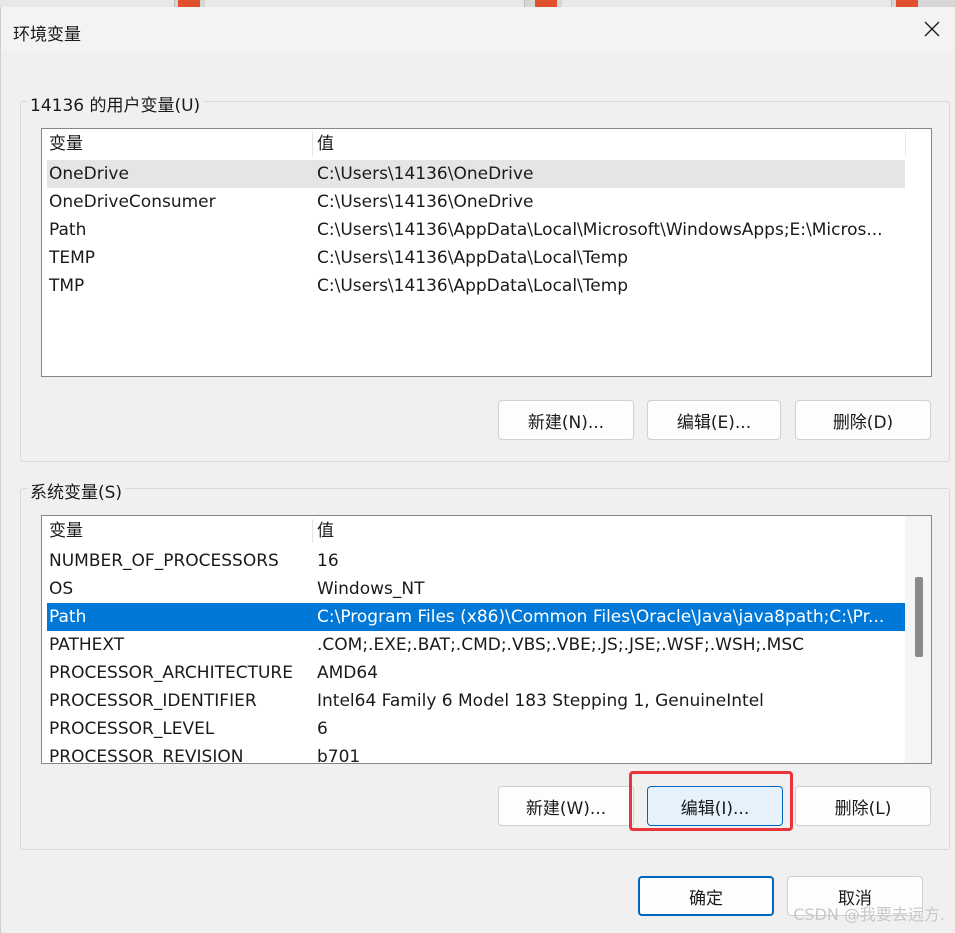 The width and height of the screenshot is (955, 933). I want to click on variable-name: PROCESSOR_REVISION, so click(146, 755).